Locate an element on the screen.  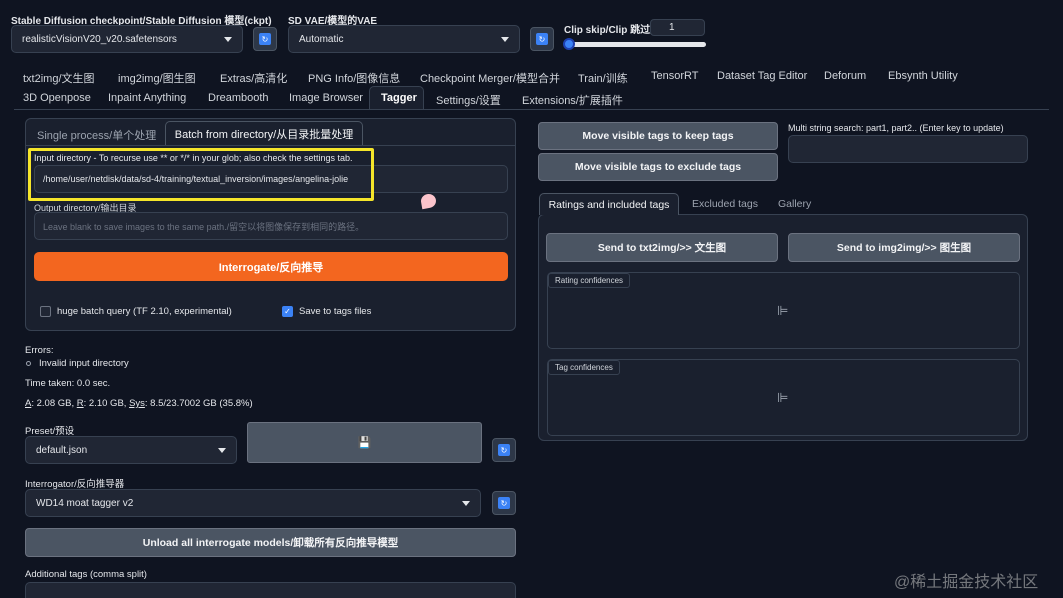
tab-deforum: Deforum is located at coordinates (845, 76).